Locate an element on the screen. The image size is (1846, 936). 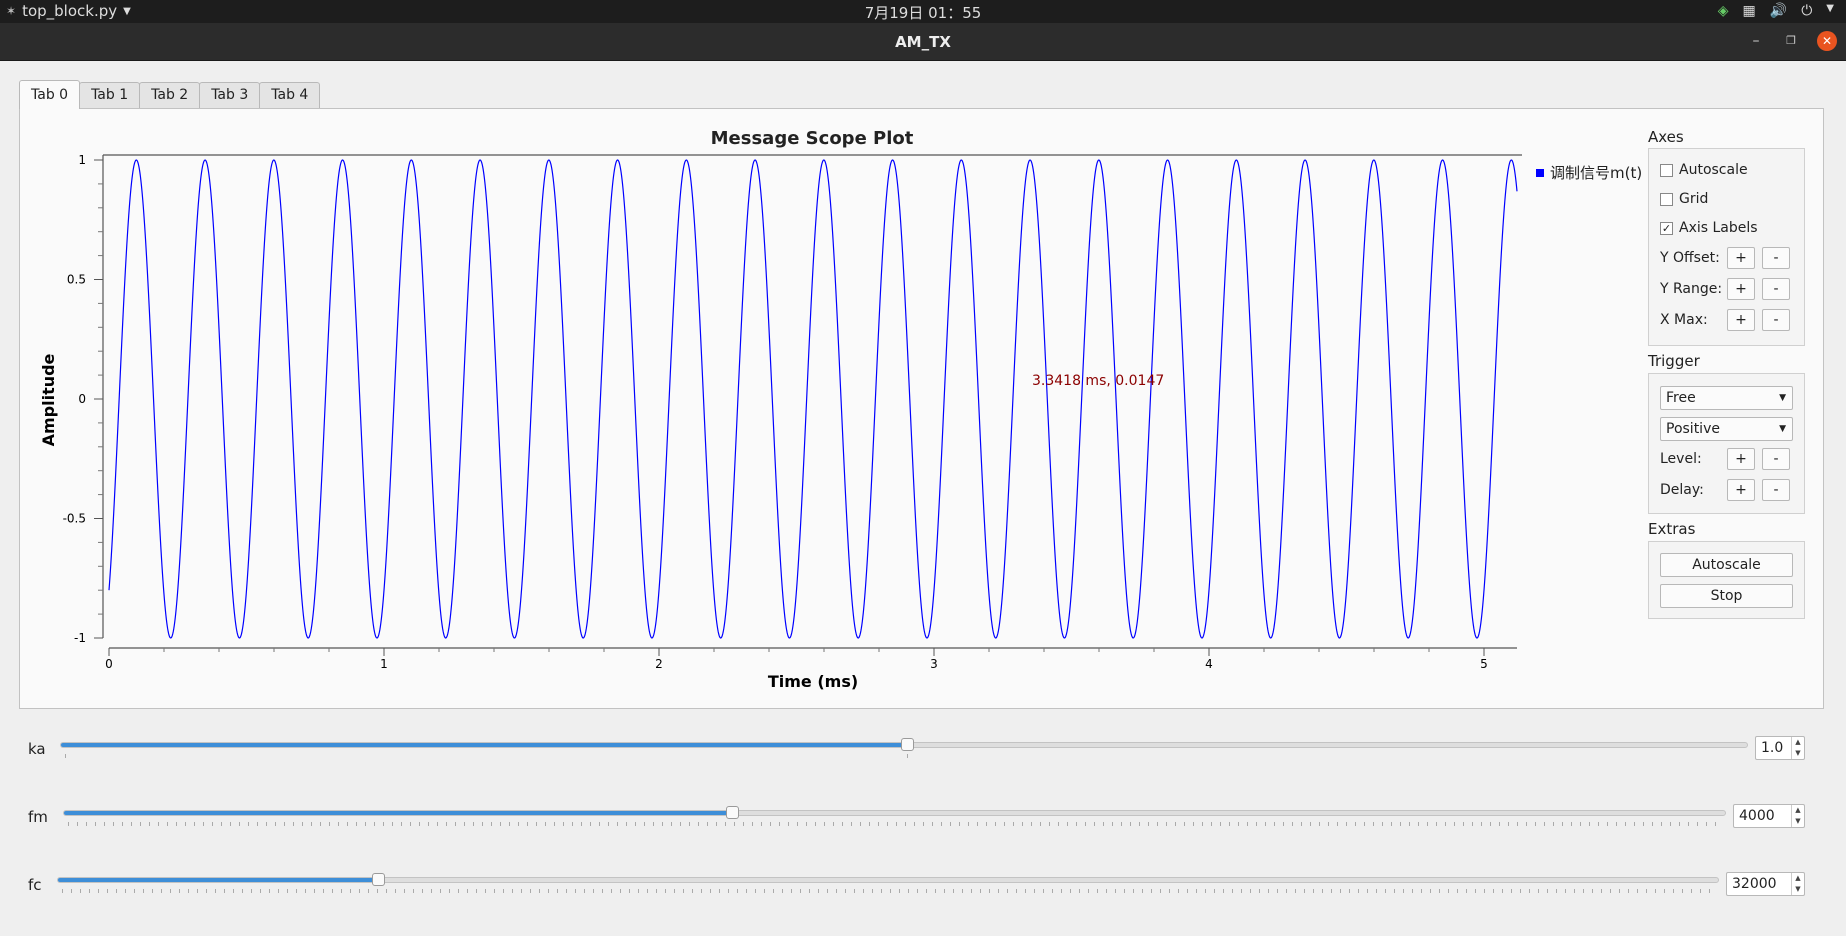
ka-slider-handle is located at coordinates (908, 744).